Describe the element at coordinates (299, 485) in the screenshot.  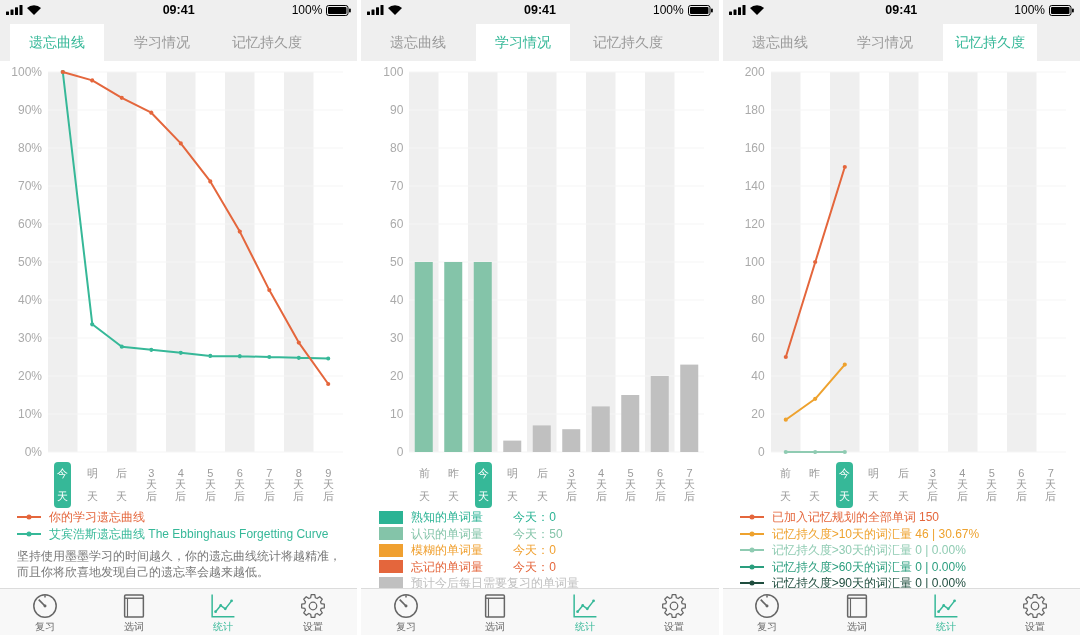
I see `axis-label: 8天后` at that location.